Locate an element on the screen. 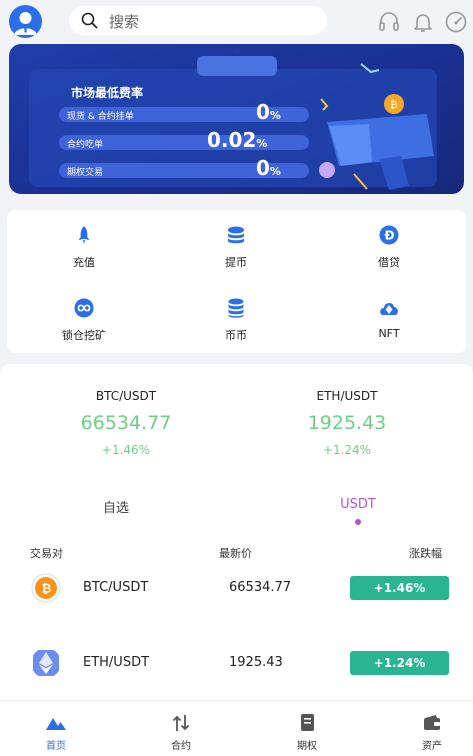 Image resolution: width=473 pixels, height=756 pixels. change-badge: +1.24% is located at coordinates (399, 663).